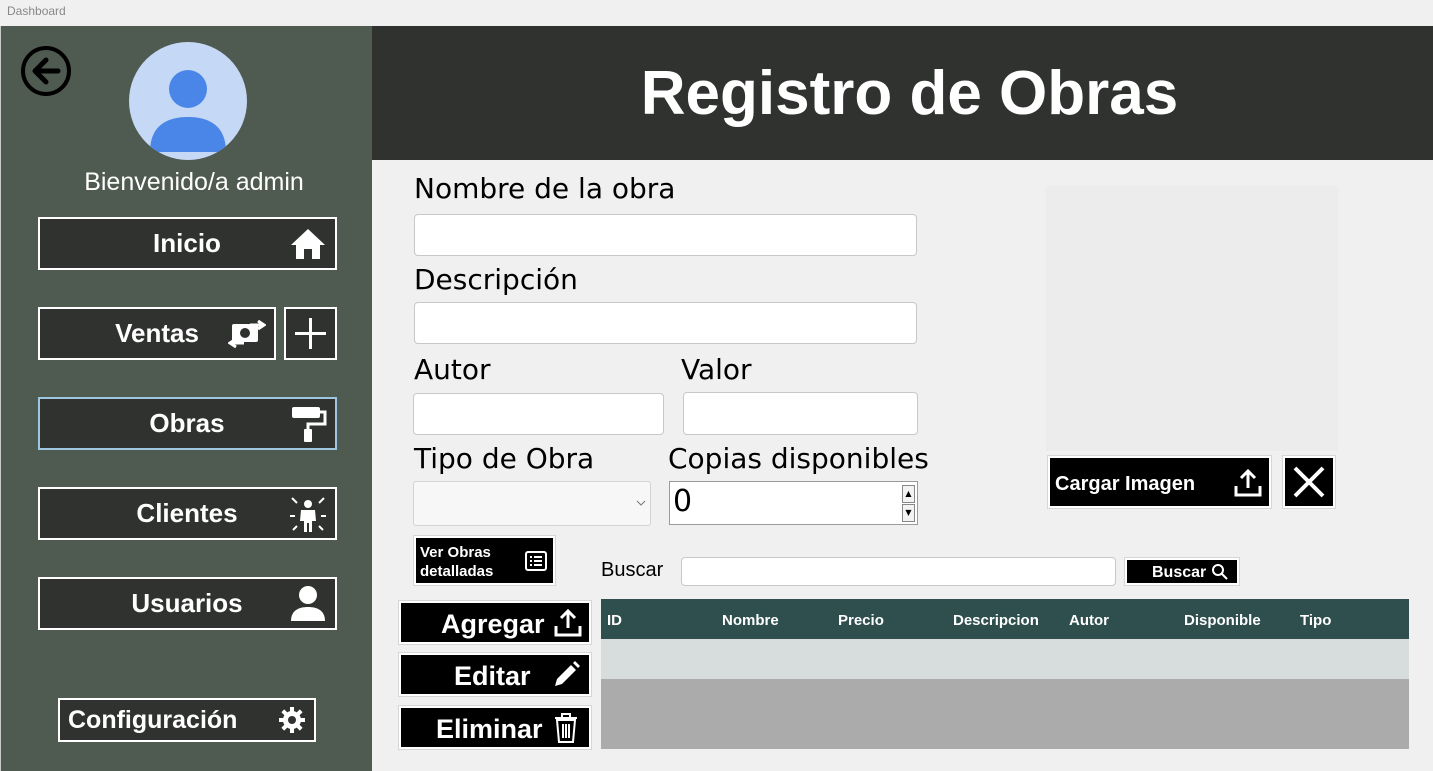 The width and height of the screenshot is (1433, 771). I want to click on eliminar-button: Eliminar, so click(495, 727).